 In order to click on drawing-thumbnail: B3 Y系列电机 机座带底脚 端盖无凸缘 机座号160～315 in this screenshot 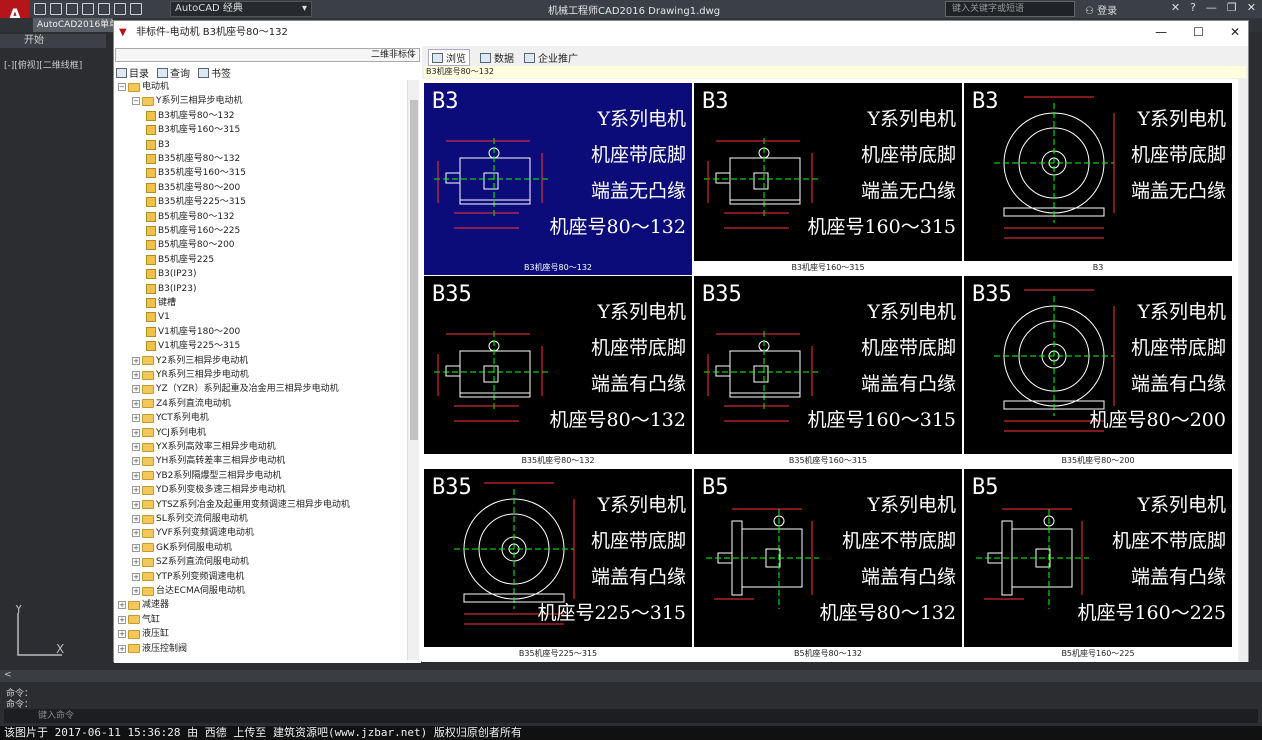, I will do `click(828, 172)`.